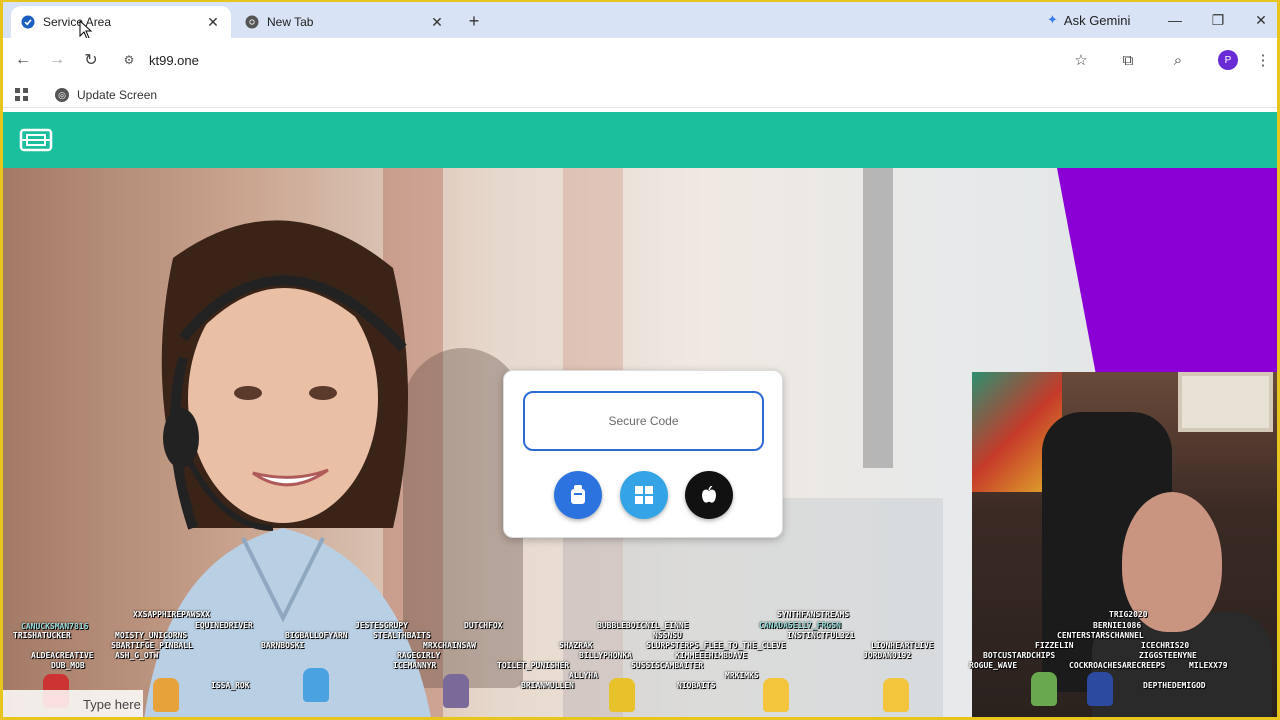 This screenshot has width=1280, height=720. Describe the element at coordinates (117, 95) in the screenshot. I see `bookmark-label: Update Screen` at that location.